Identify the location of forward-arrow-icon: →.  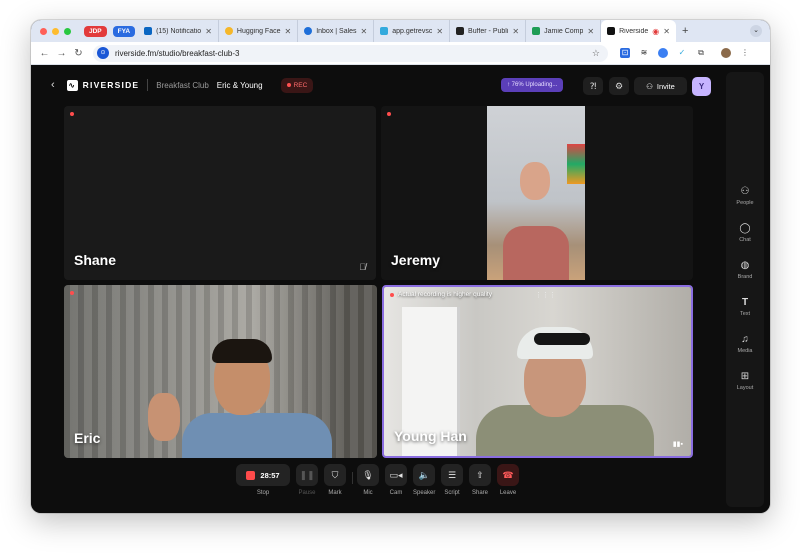
(61, 53).